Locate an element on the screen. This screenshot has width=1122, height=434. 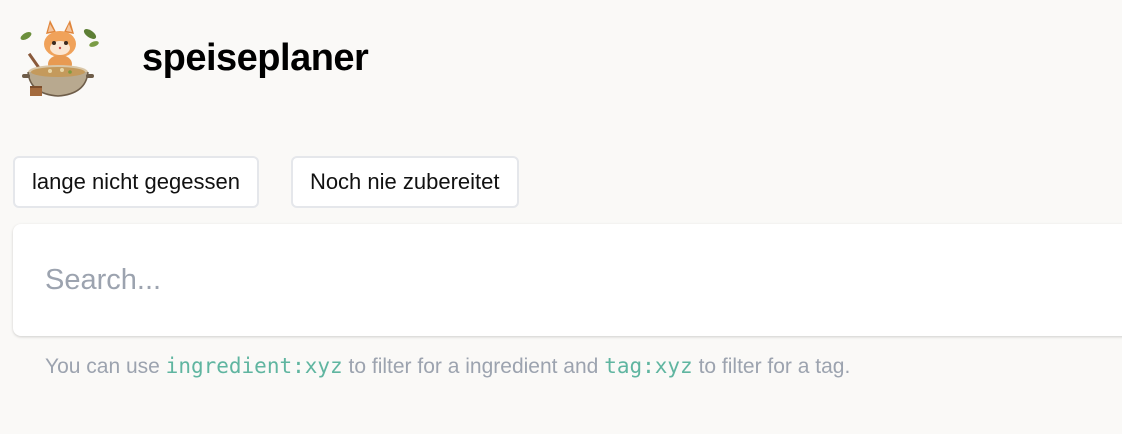
hint-code-ingredient: ingredient:xyz is located at coordinates (254, 366).